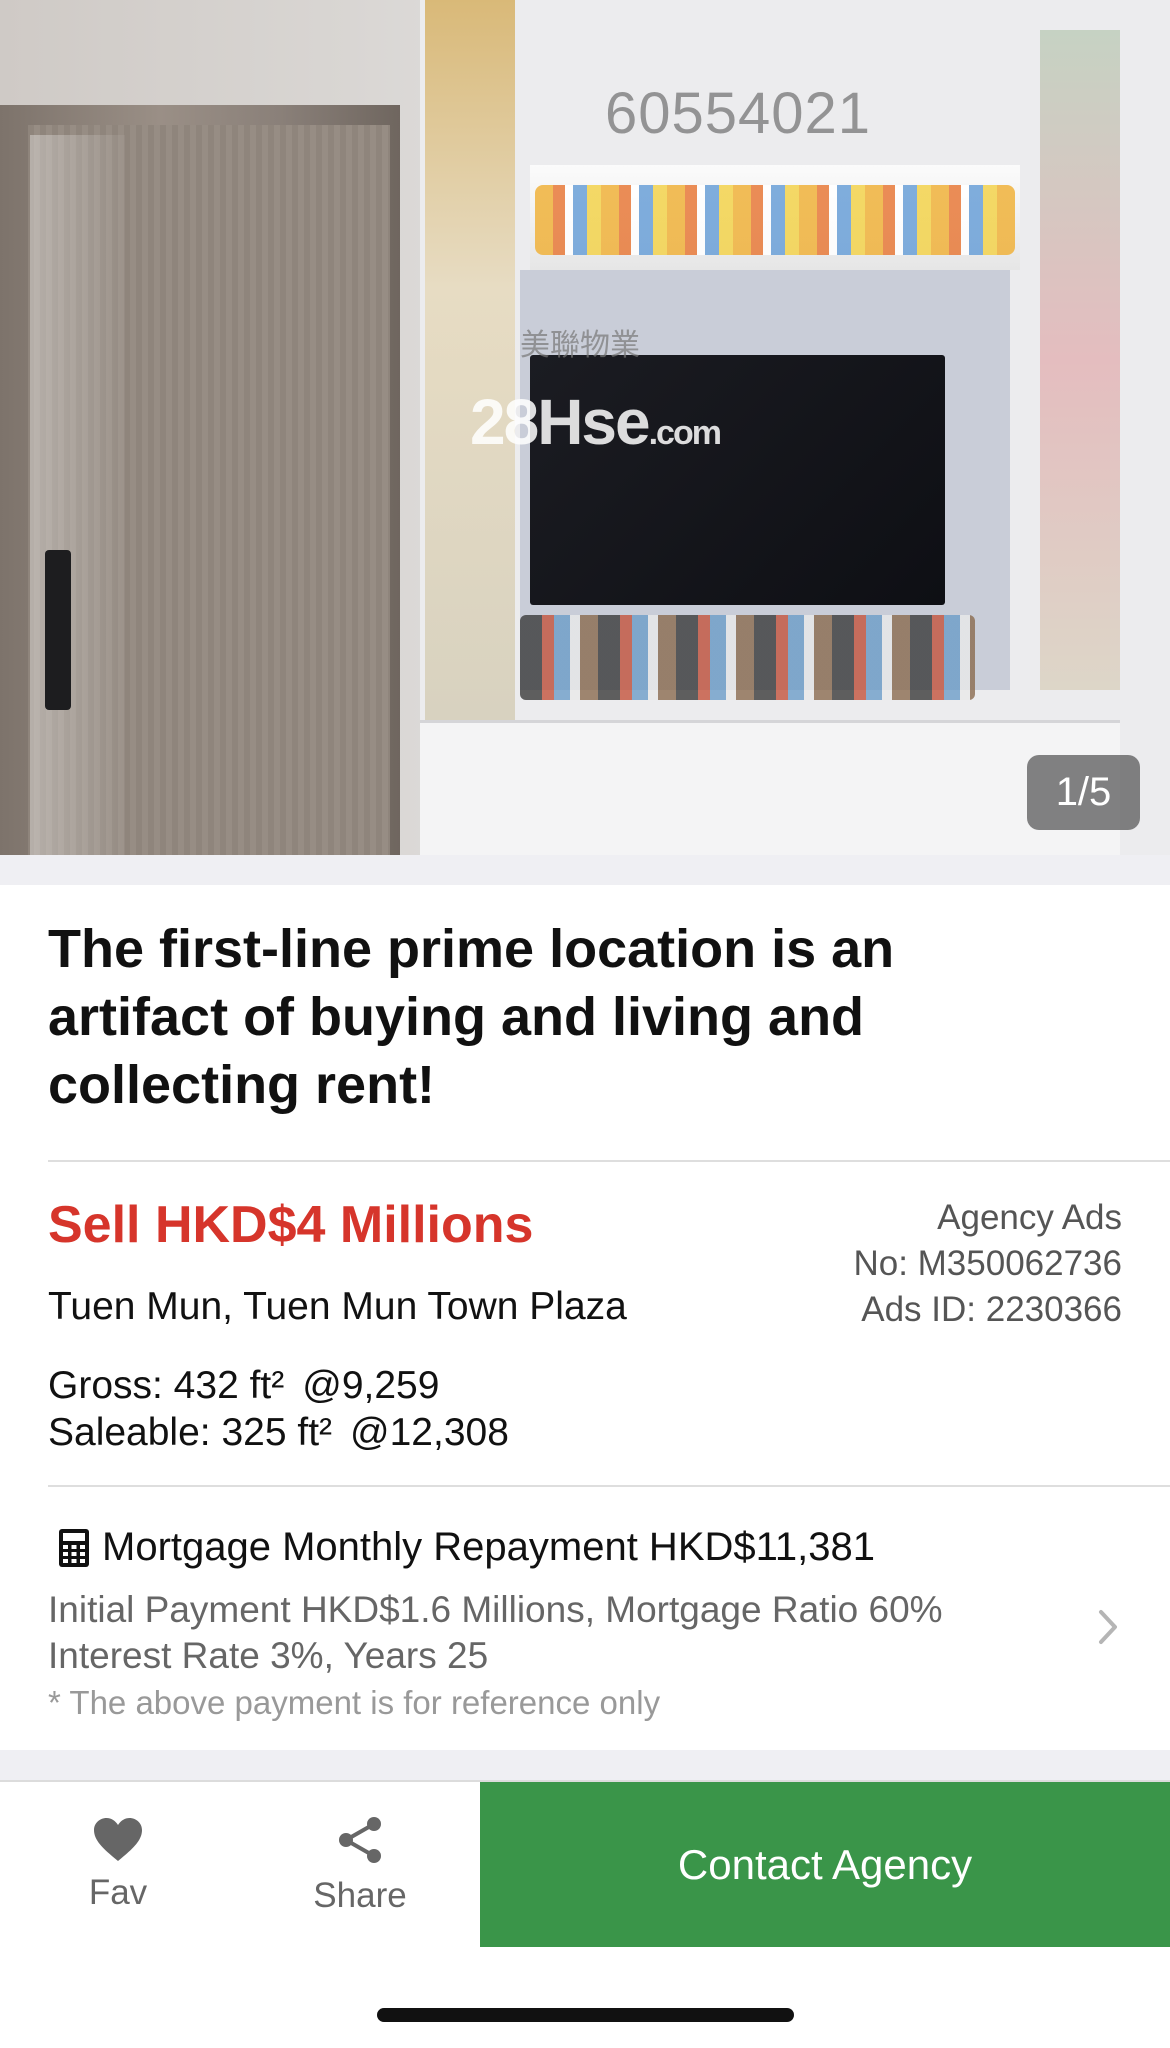 The image size is (1170, 2048). Describe the element at coordinates (360, 1865) in the screenshot. I see `share-button: Share` at that location.